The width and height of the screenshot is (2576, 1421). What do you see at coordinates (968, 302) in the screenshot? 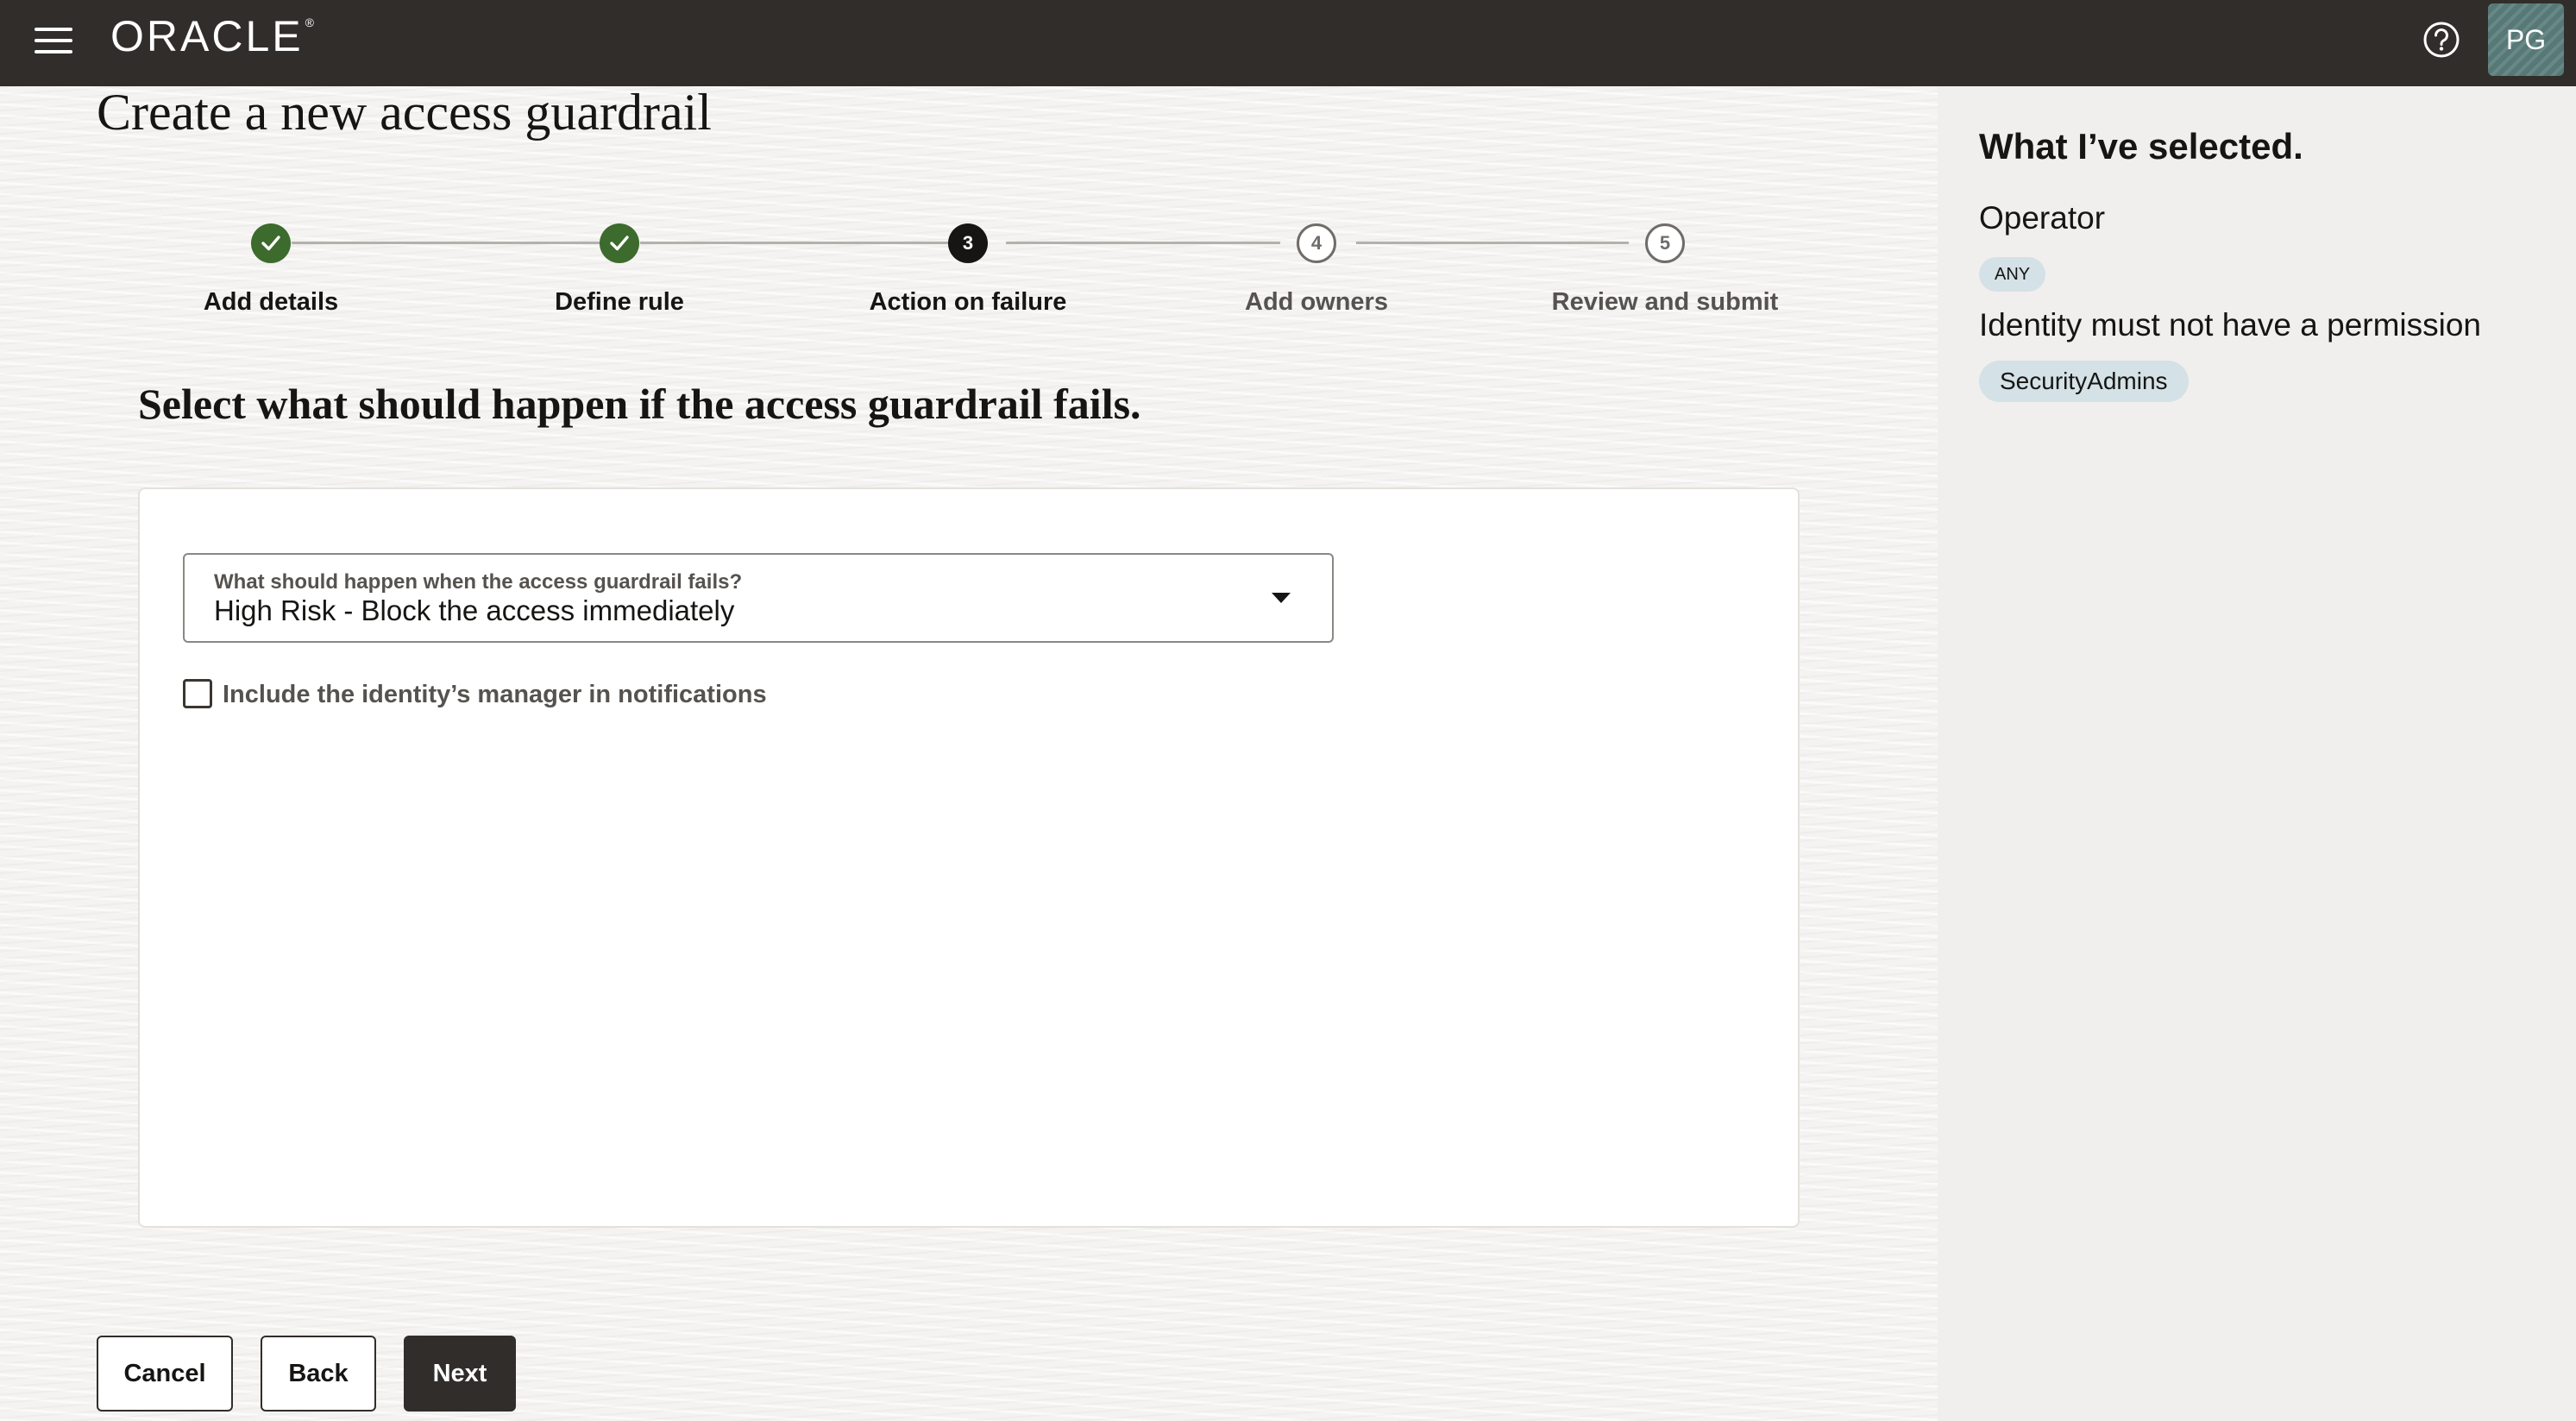
I see `step-3-label: Action on failure` at bounding box center [968, 302].